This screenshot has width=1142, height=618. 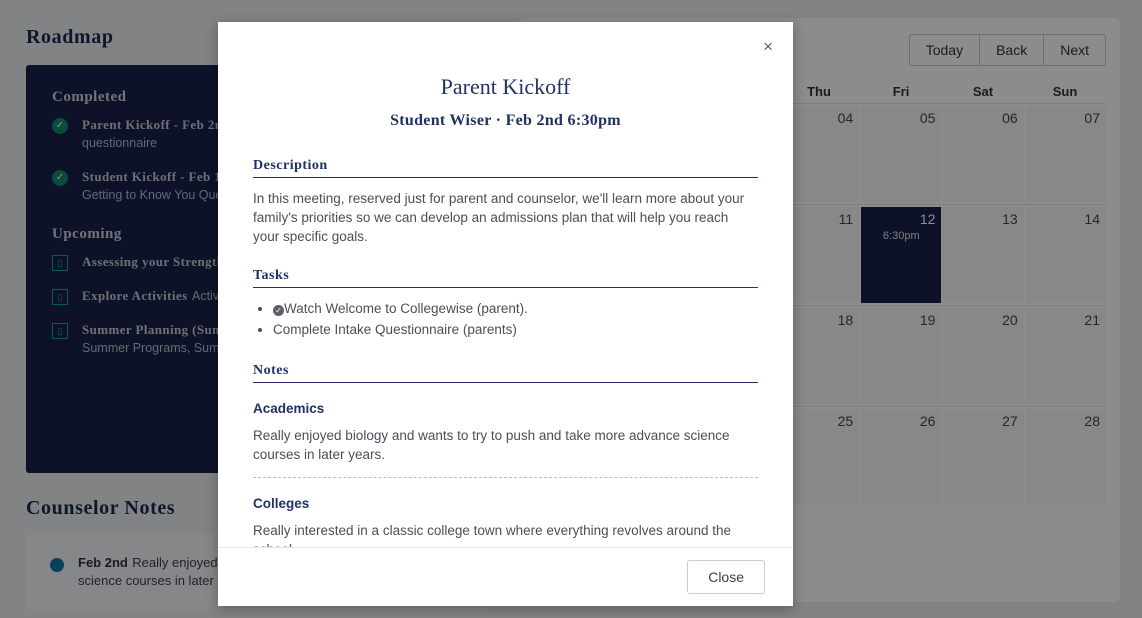 What do you see at coordinates (281, 503) in the screenshot?
I see `note-entry-label: Colleges` at bounding box center [281, 503].